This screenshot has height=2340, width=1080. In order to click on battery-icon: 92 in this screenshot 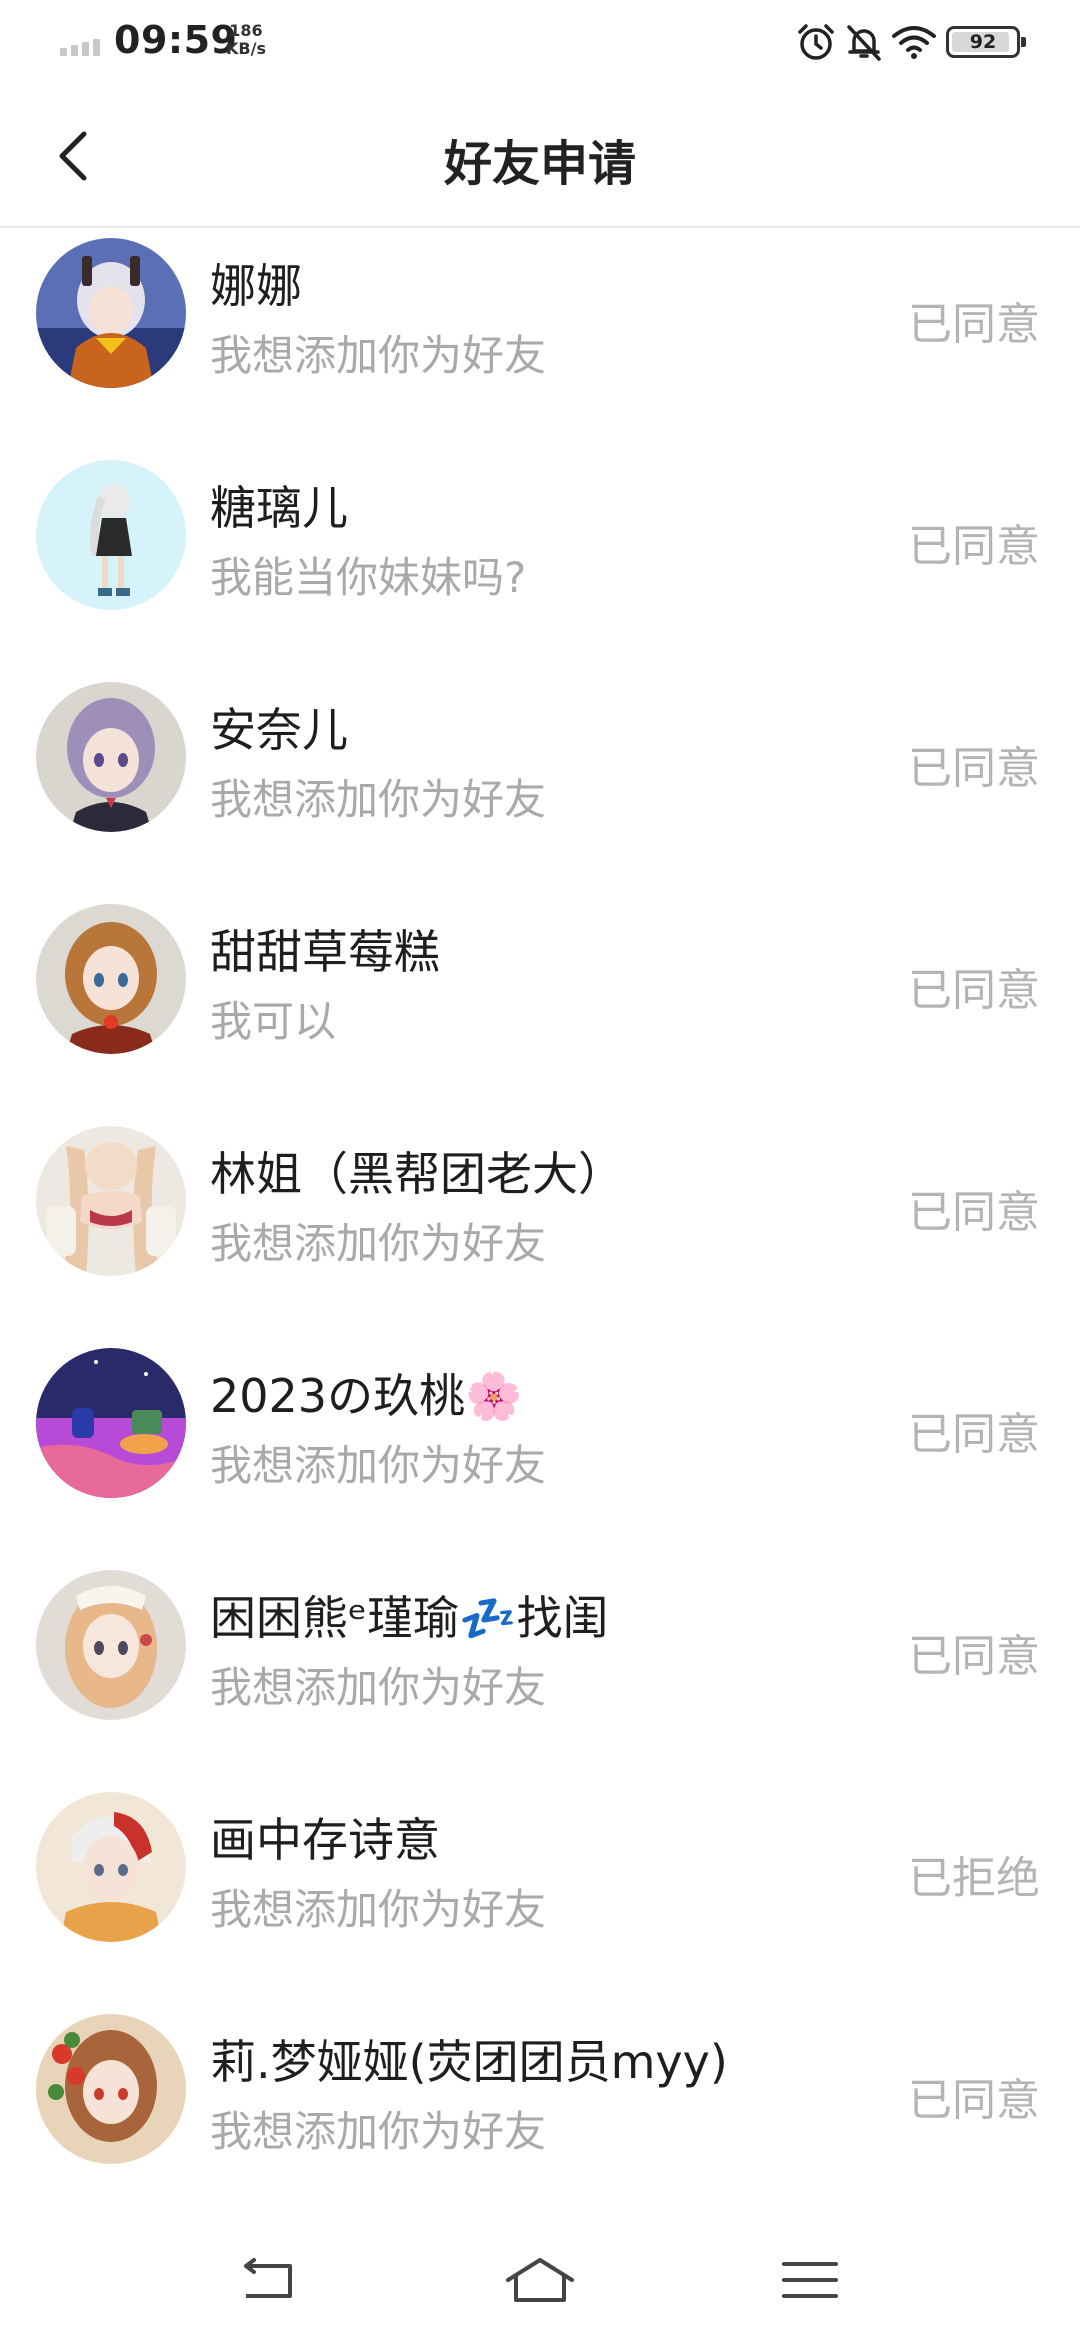, I will do `click(986, 42)`.